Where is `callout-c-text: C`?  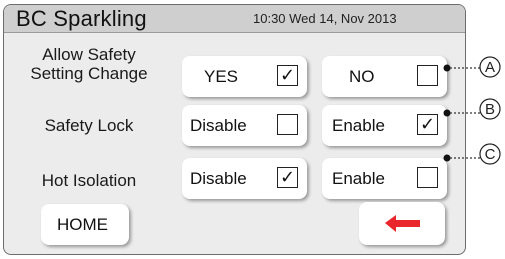
callout-c-text: C is located at coordinates (490, 154).